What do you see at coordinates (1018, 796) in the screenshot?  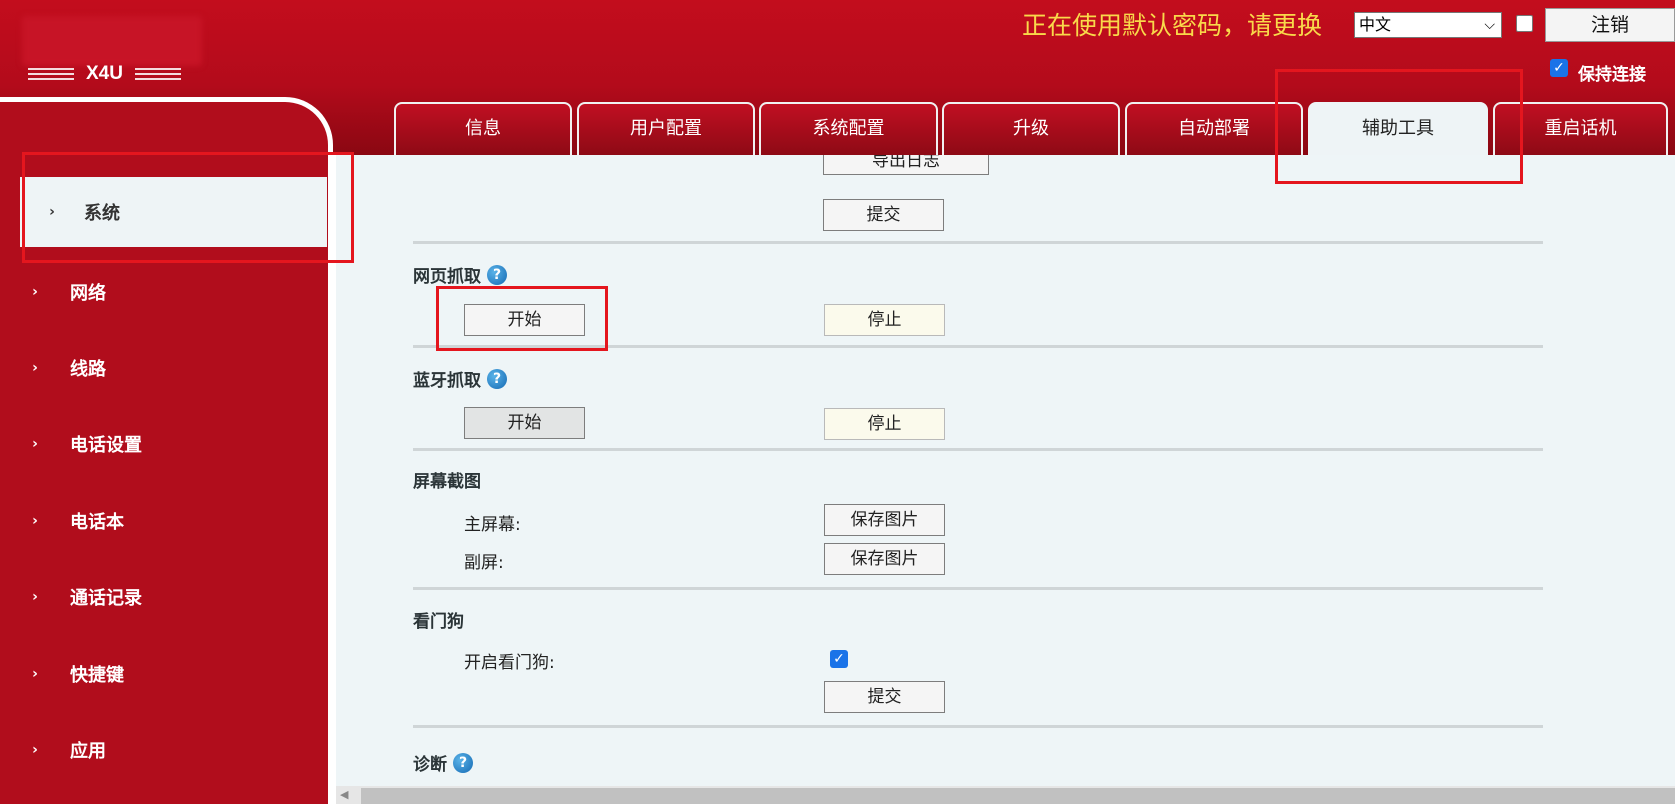 I see `scrollbar-thumb` at bounding box center [1018, 796].